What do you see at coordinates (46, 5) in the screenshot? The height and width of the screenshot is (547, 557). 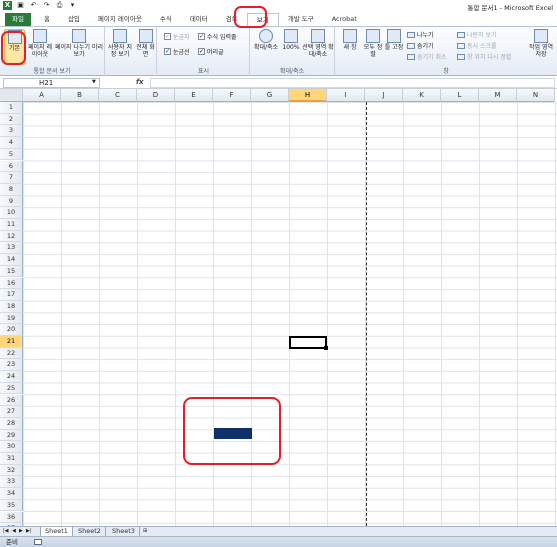 I see `redo-icon: ↷` at bounding box center [46, 5].